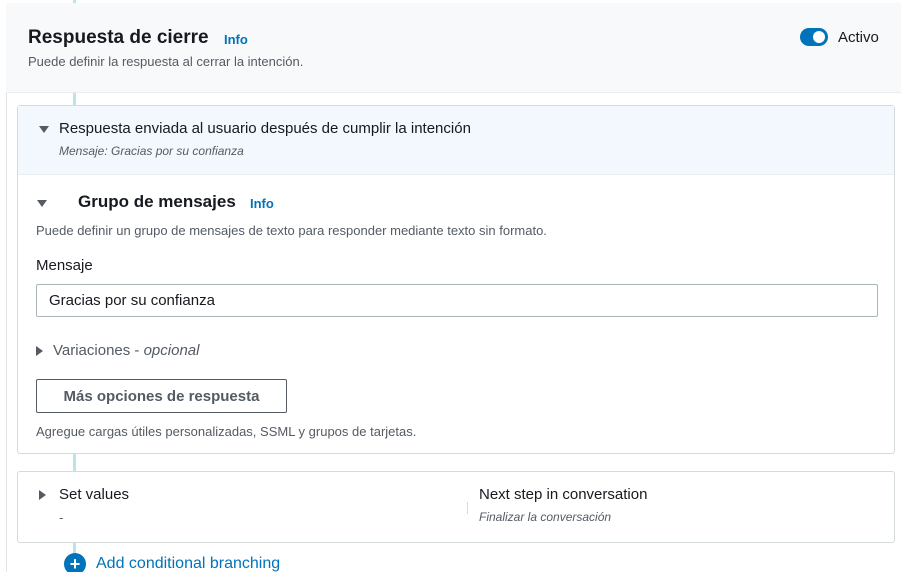 Image resolution: width=901 pixels, height=572 pixels. What do you see at coordinates (157, 201) in the screenshot?
I see `message-group-title: Grupo de mensajes` at bounding box center [157, 201].